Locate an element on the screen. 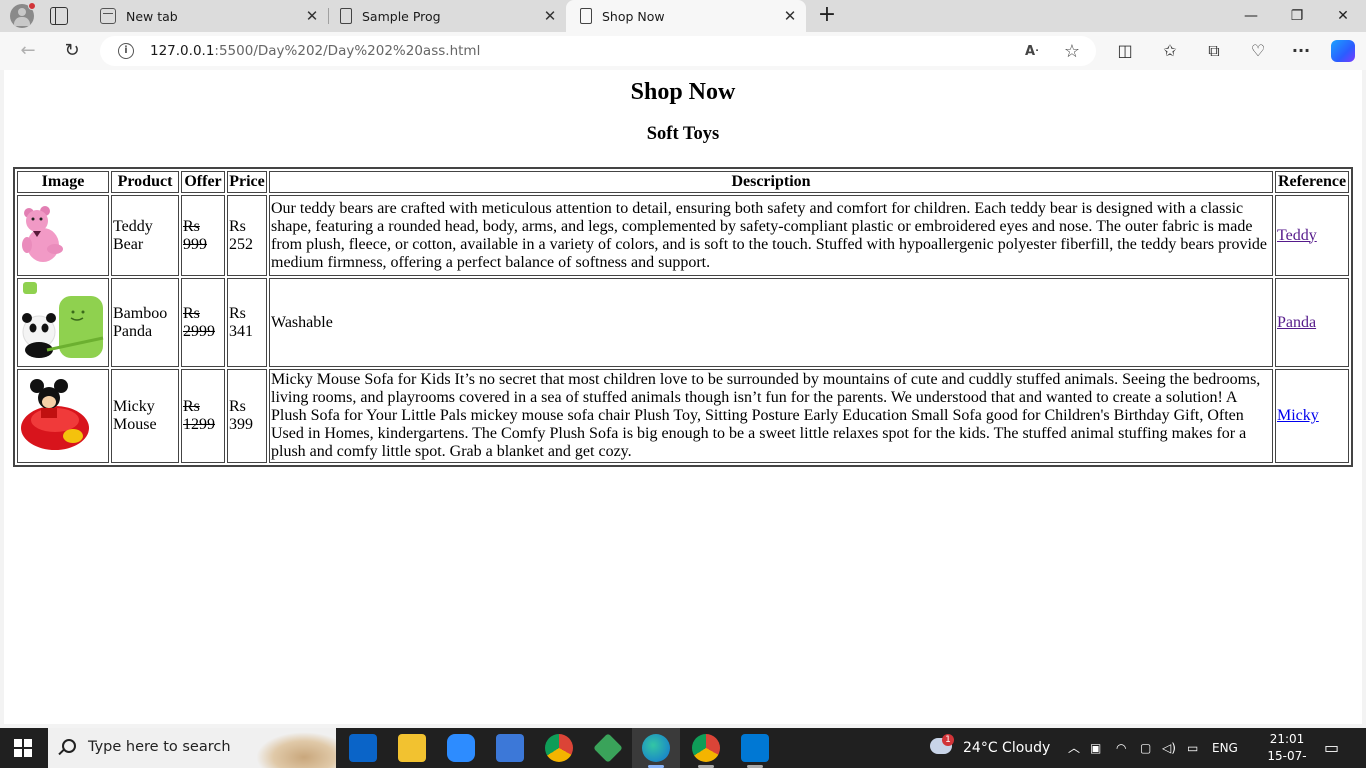  tab-shop-now: Shop Now ✕ is located at coordinates (686, 16).